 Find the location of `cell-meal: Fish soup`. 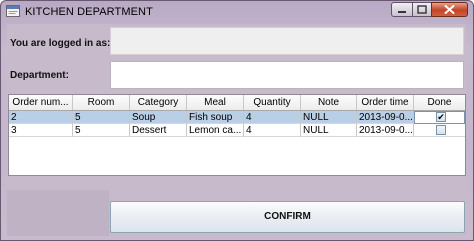

cell-meal: Fish soup is located at coordinates (215, 117).